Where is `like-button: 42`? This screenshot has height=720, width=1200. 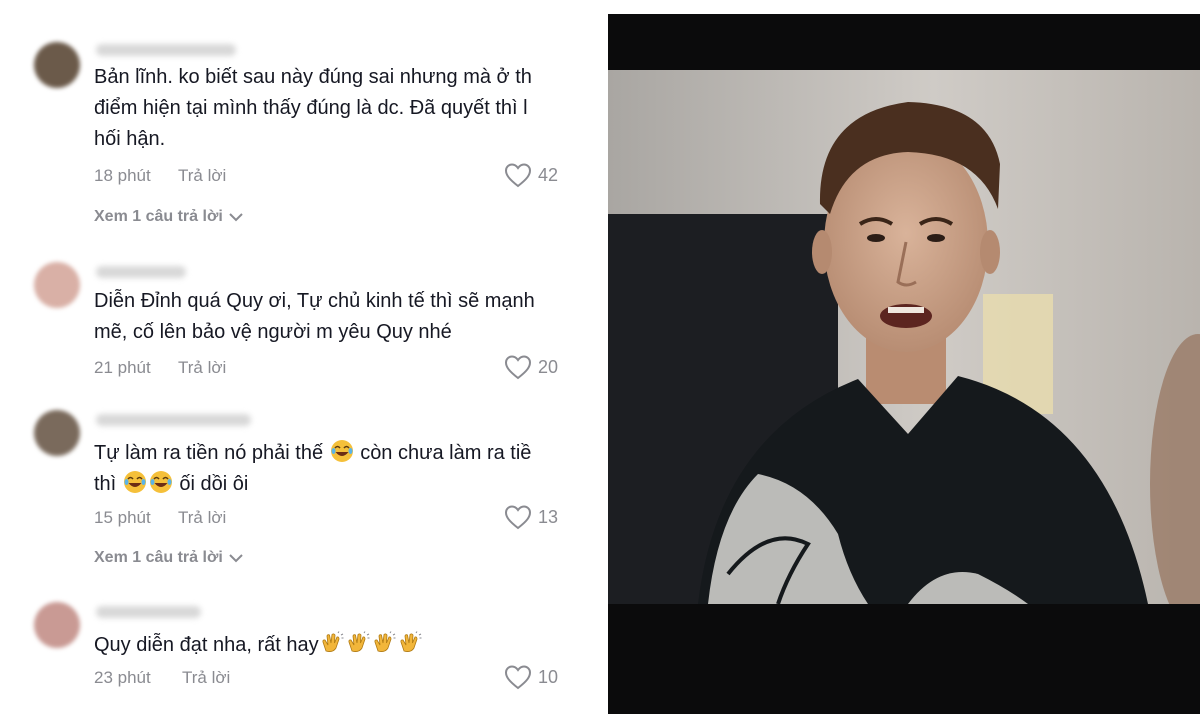 like-button: 42 is located at coordinates (531, 175).